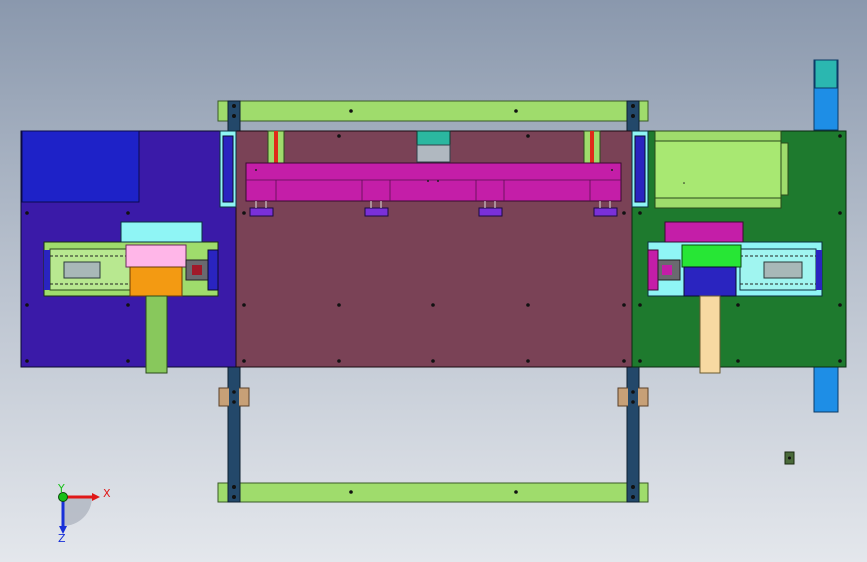  I want to click on right-column-bracket, so click(633, 397).